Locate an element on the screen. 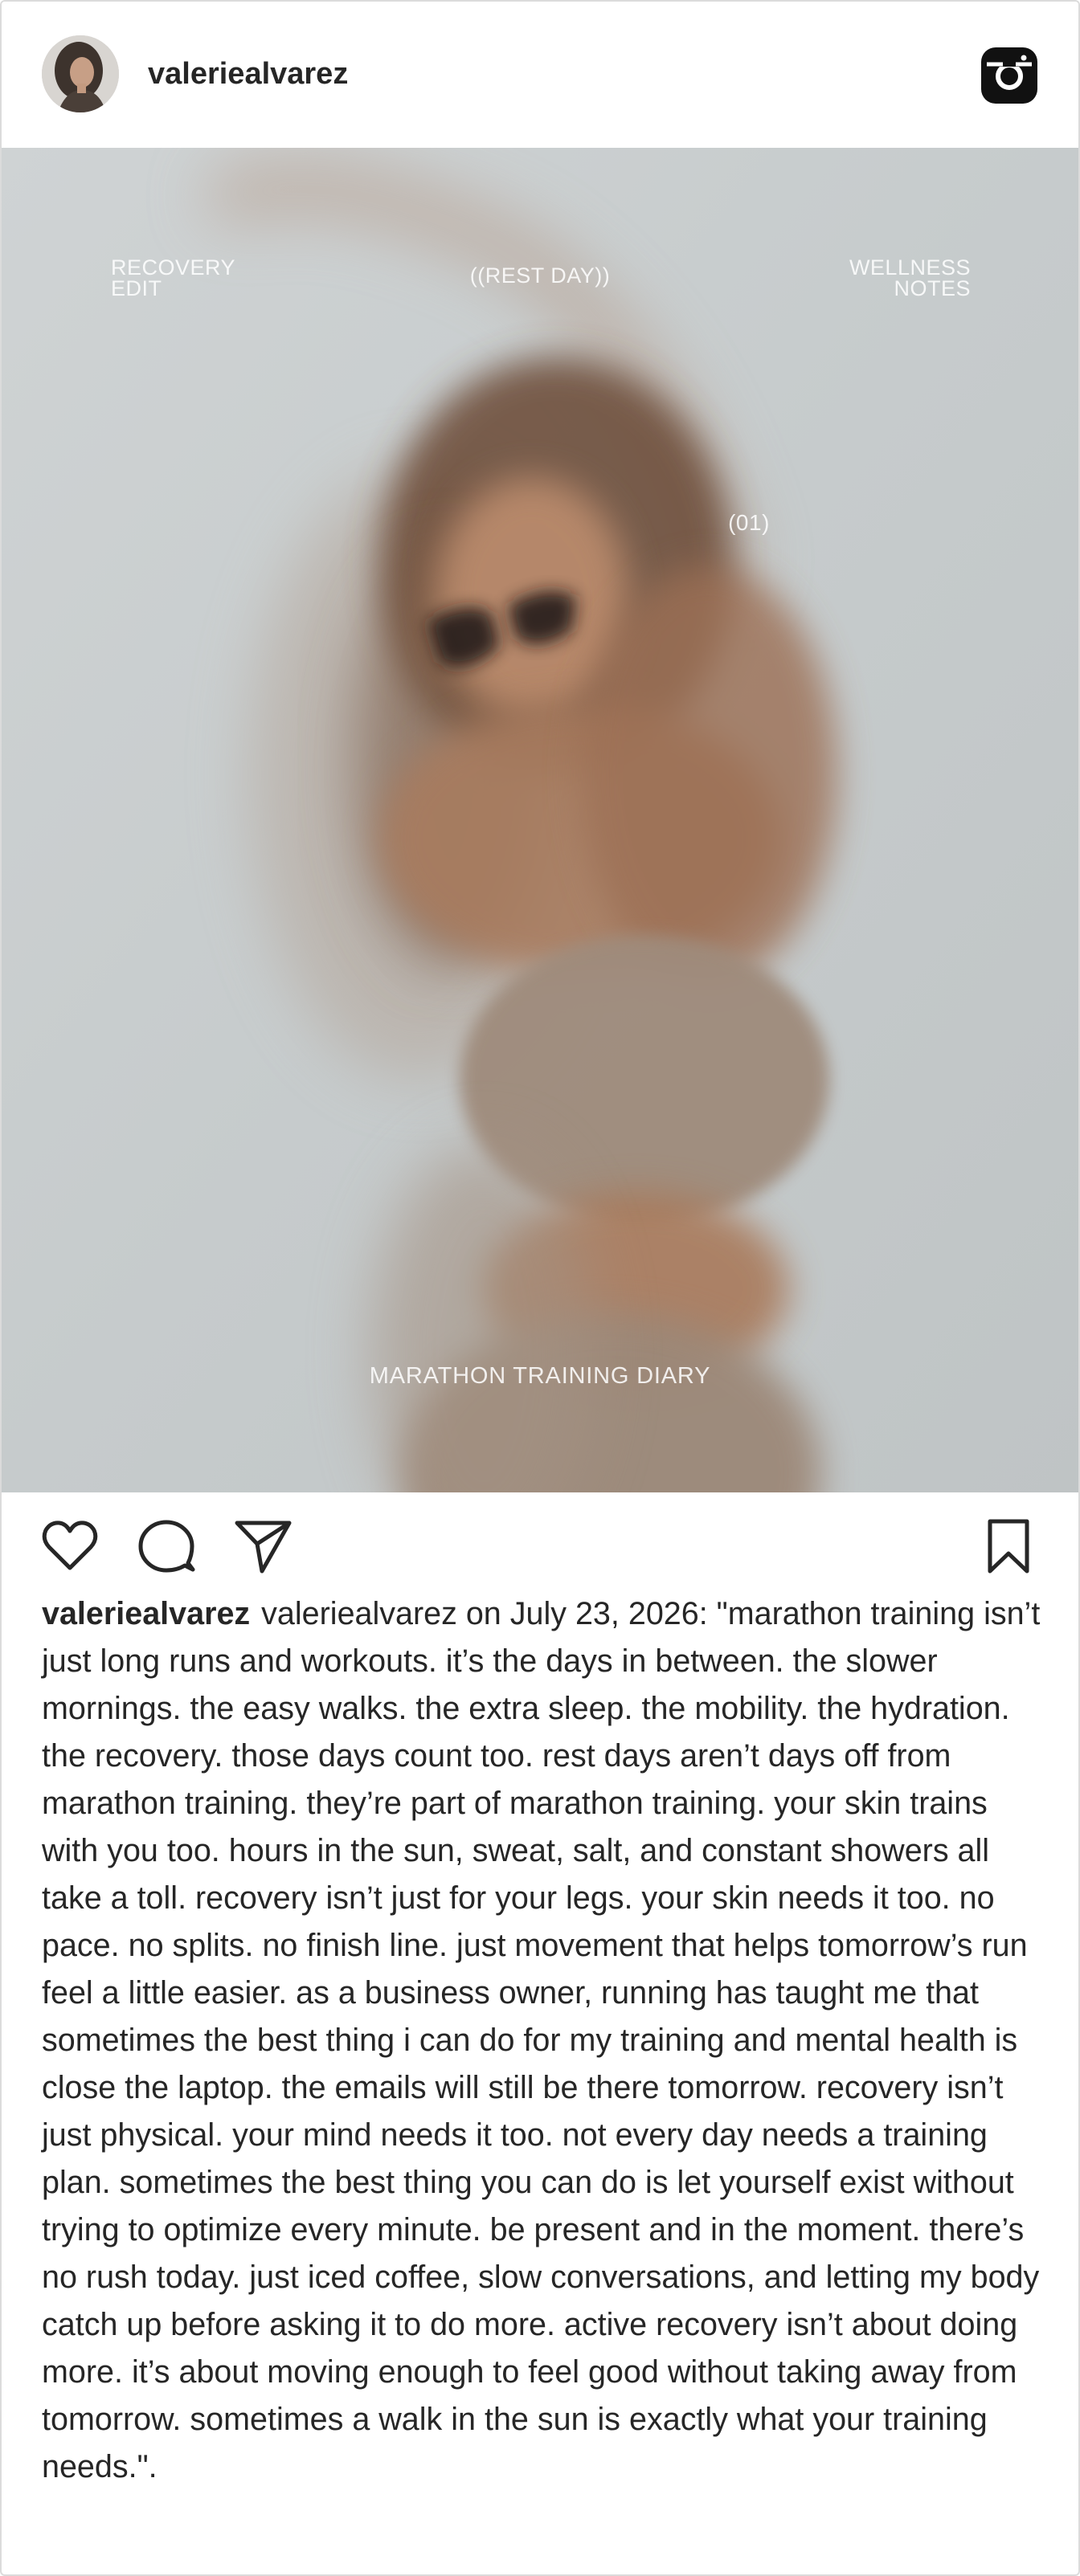  overlay-number: (01) is located at coordinates (749, 522).